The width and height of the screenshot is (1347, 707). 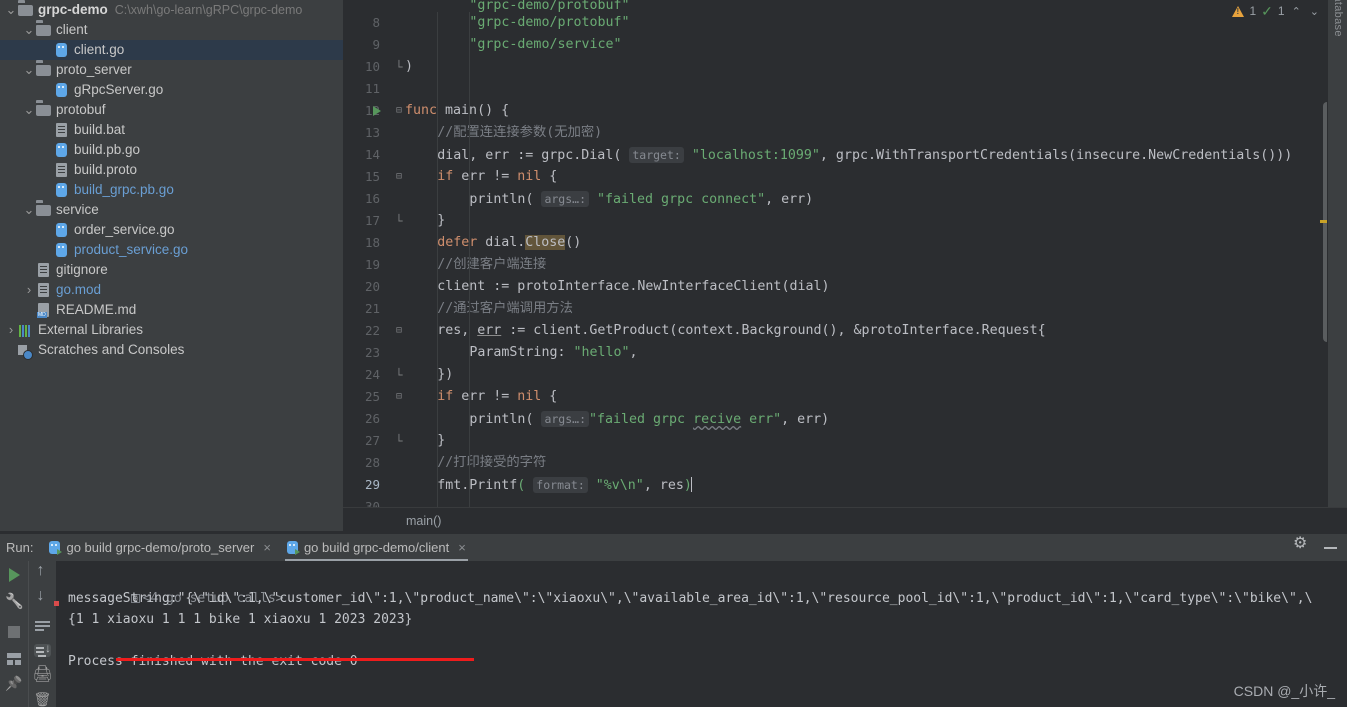 I want to click on code-line-15: 15 ⊟ if err != nil {, so click(x=845, y=177).